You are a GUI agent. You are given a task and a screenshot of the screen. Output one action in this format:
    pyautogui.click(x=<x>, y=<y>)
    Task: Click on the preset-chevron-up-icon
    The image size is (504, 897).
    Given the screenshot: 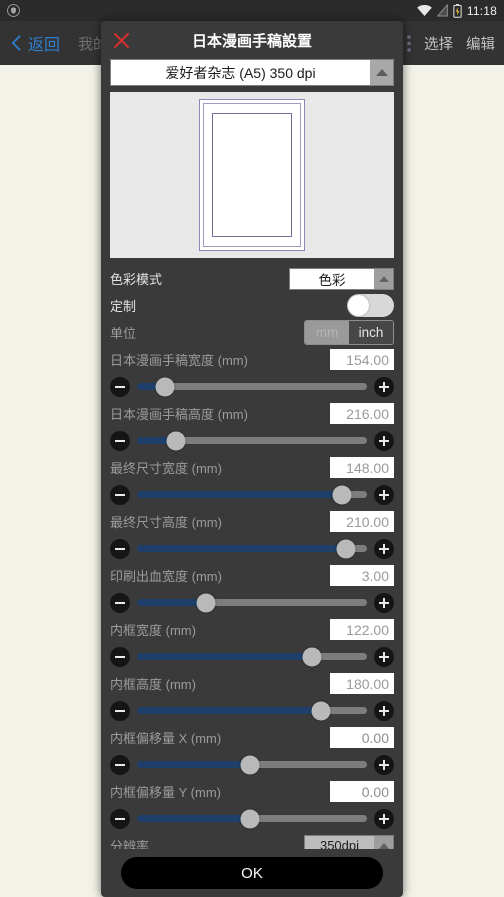 What is the action you would take?
    pyautogui.click(x=381, y=72)
    